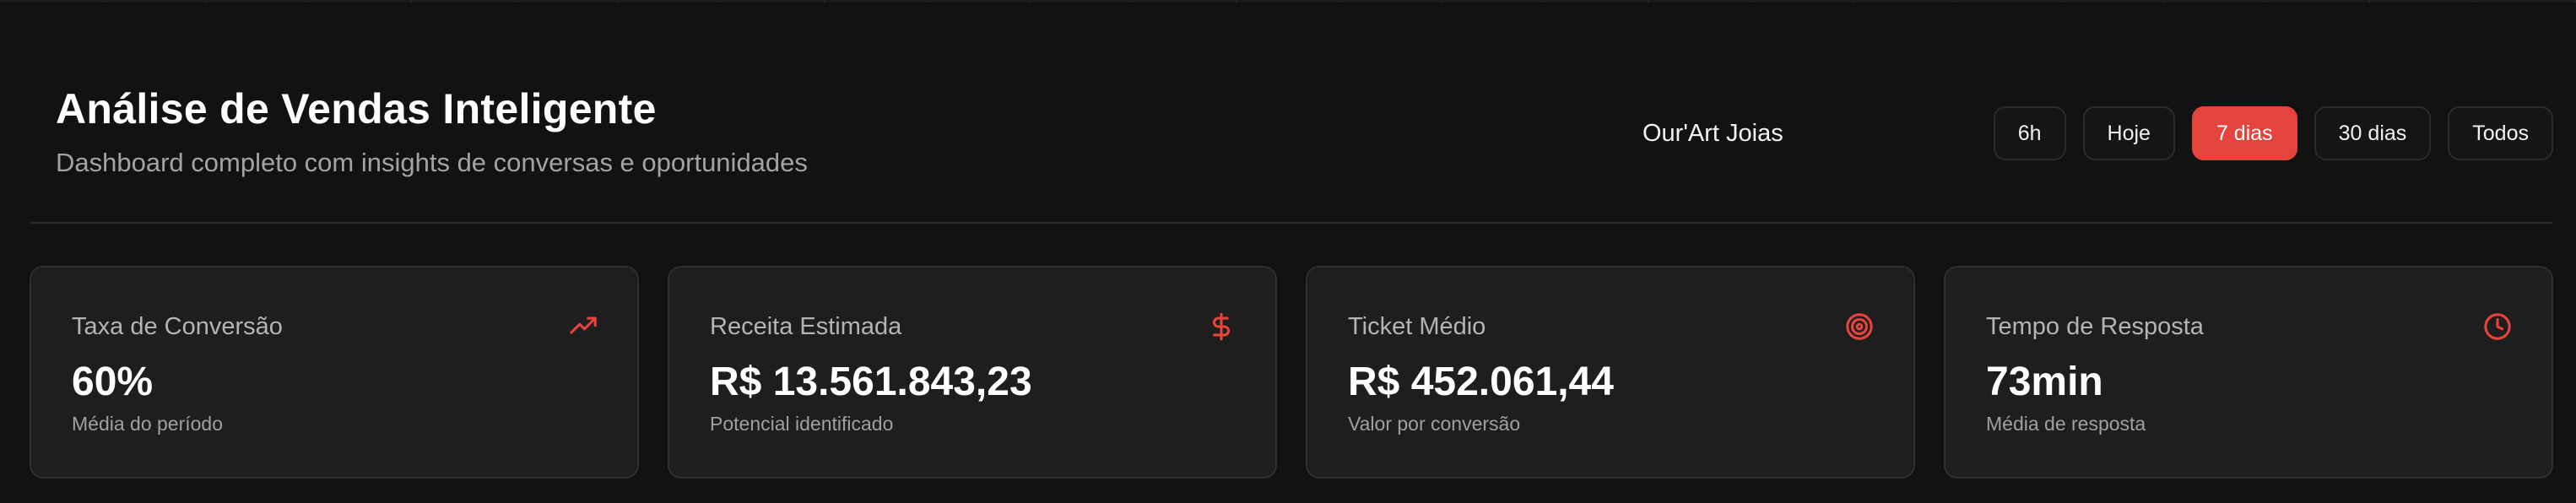 The height and width of the screenshot is (503, 2576). I want to click on time-range-selector: 6h Hoje 7 dias 30 dias Todos, so click(2273, 133).